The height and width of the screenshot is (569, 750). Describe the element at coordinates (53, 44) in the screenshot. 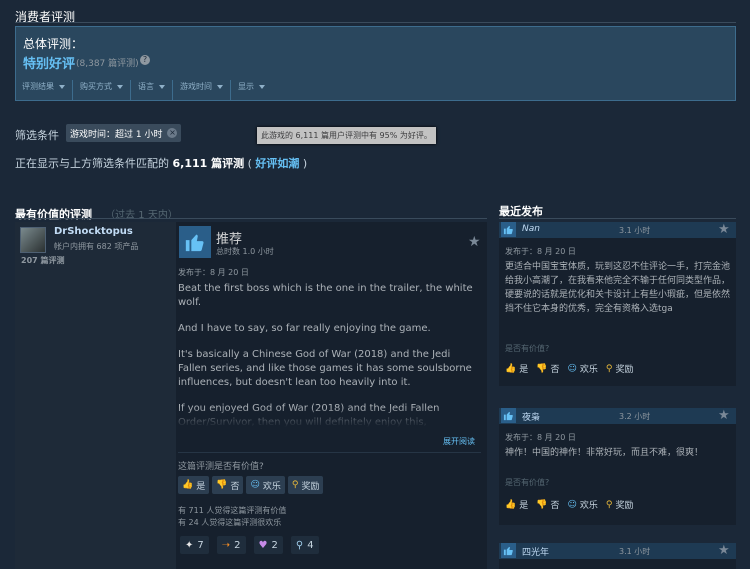

I see `summary-label: 总体评测：` at that location.